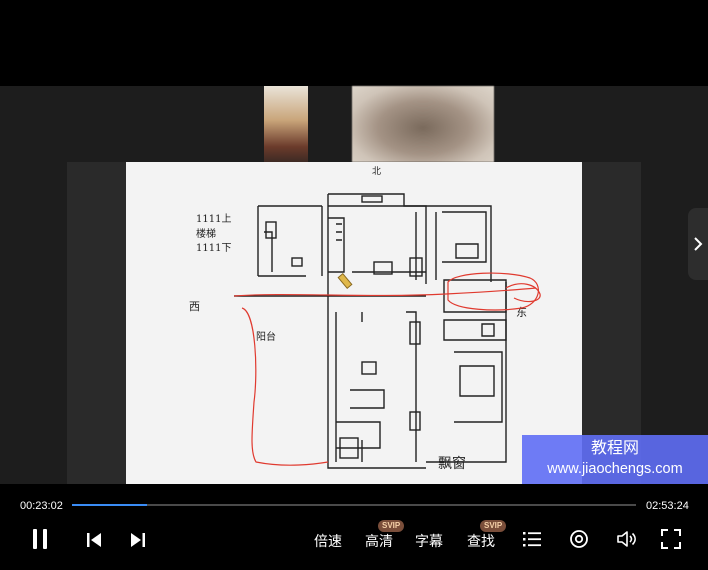 This screenshot has height=570, width=708. I want to click on progress-bar, so click(354, 505).